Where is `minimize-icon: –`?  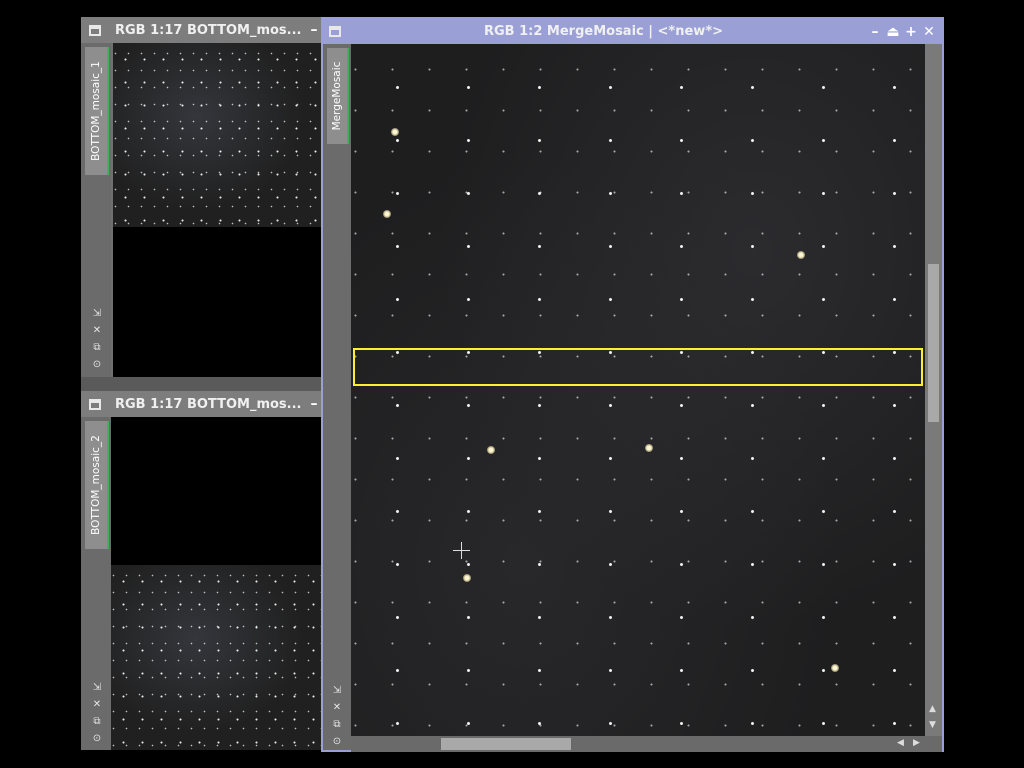
minimize-icon: – is located at coordinates (875, 32).